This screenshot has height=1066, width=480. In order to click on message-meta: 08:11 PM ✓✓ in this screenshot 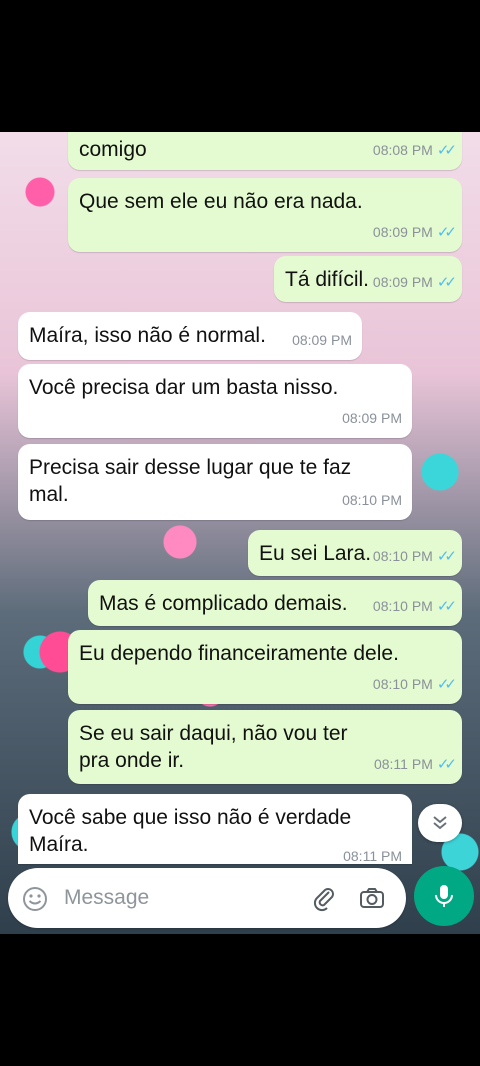, I will do `click(415, 764)`.